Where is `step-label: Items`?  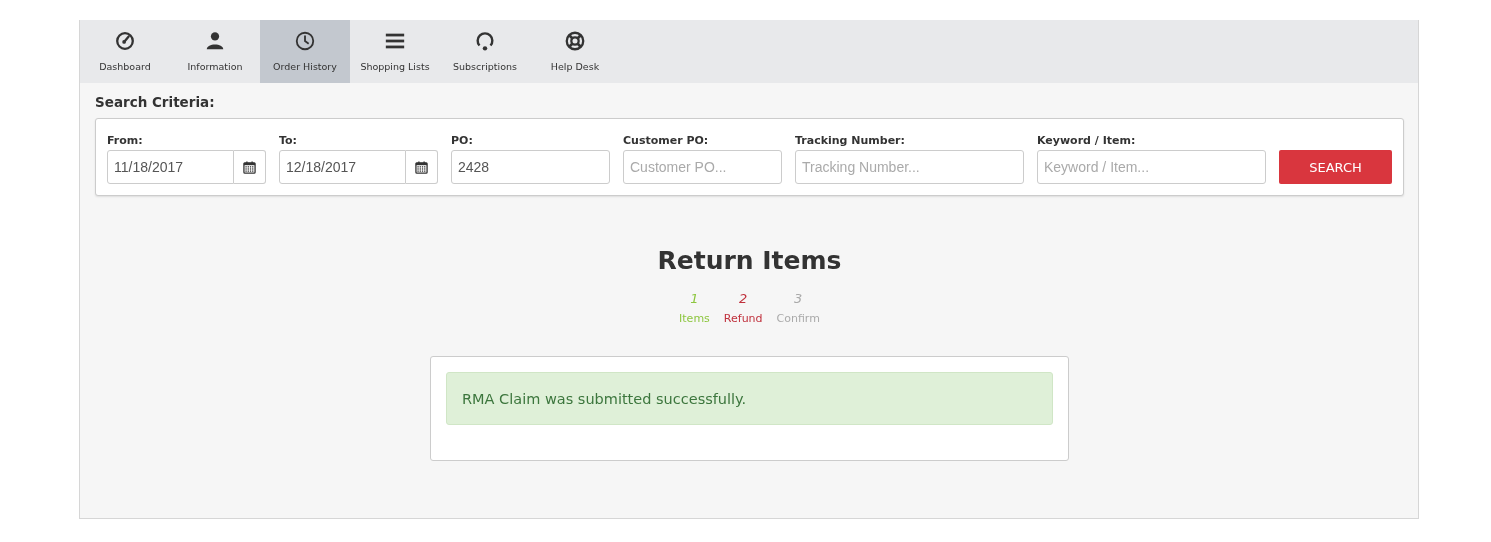 step-label: Items is located at coordinates (694, 318).